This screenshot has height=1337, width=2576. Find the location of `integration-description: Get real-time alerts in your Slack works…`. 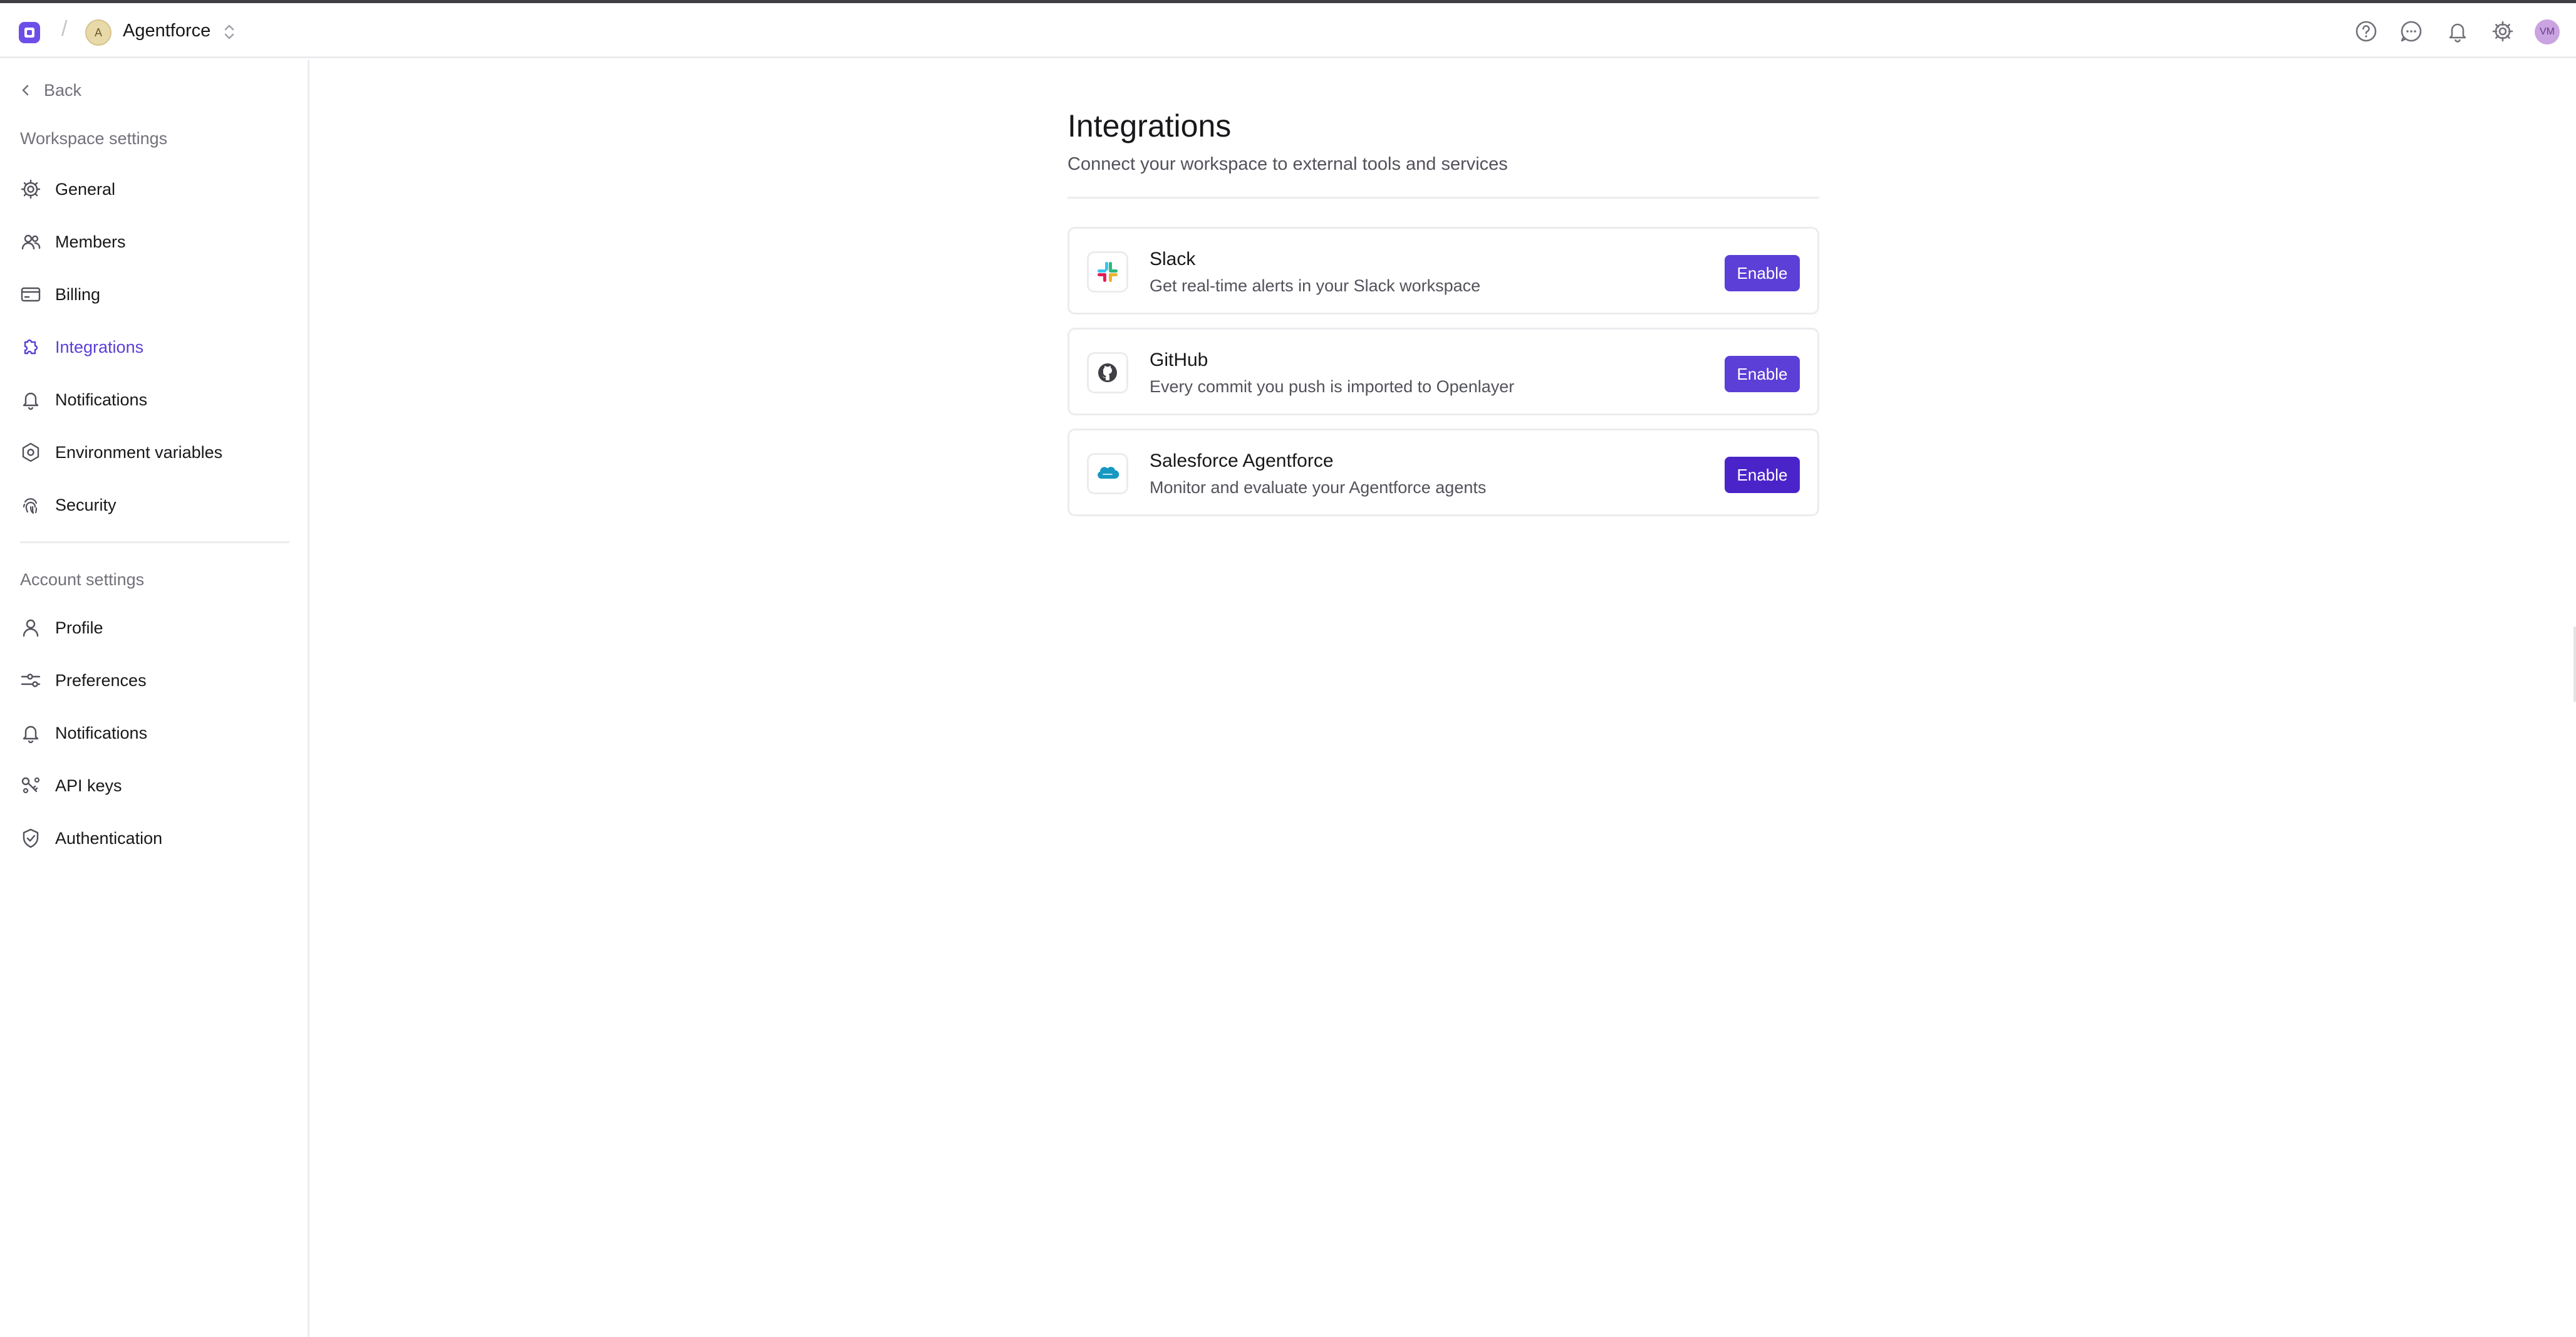

integration-description: Get real-time alerts in your Slack works… is located at coordinates (1315, 285).